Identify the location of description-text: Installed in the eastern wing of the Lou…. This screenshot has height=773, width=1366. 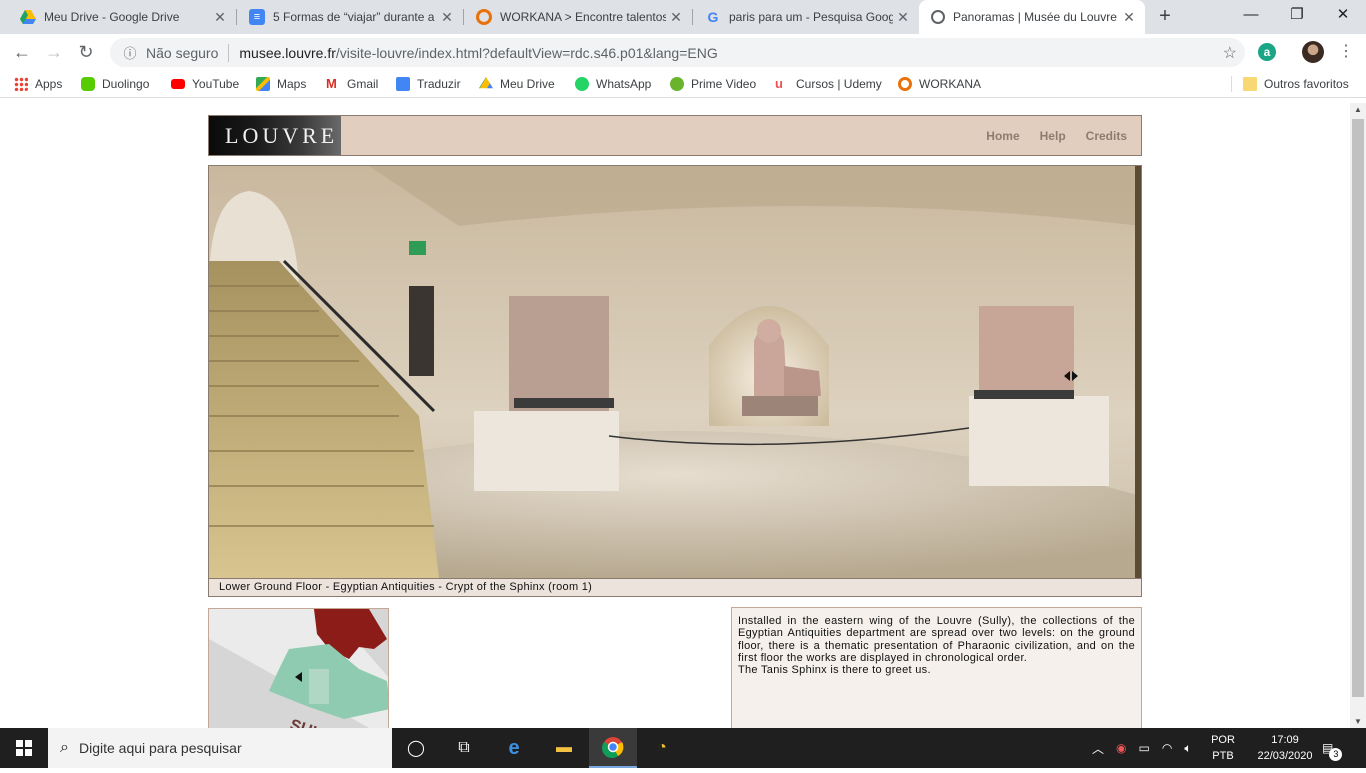
(936, 639).